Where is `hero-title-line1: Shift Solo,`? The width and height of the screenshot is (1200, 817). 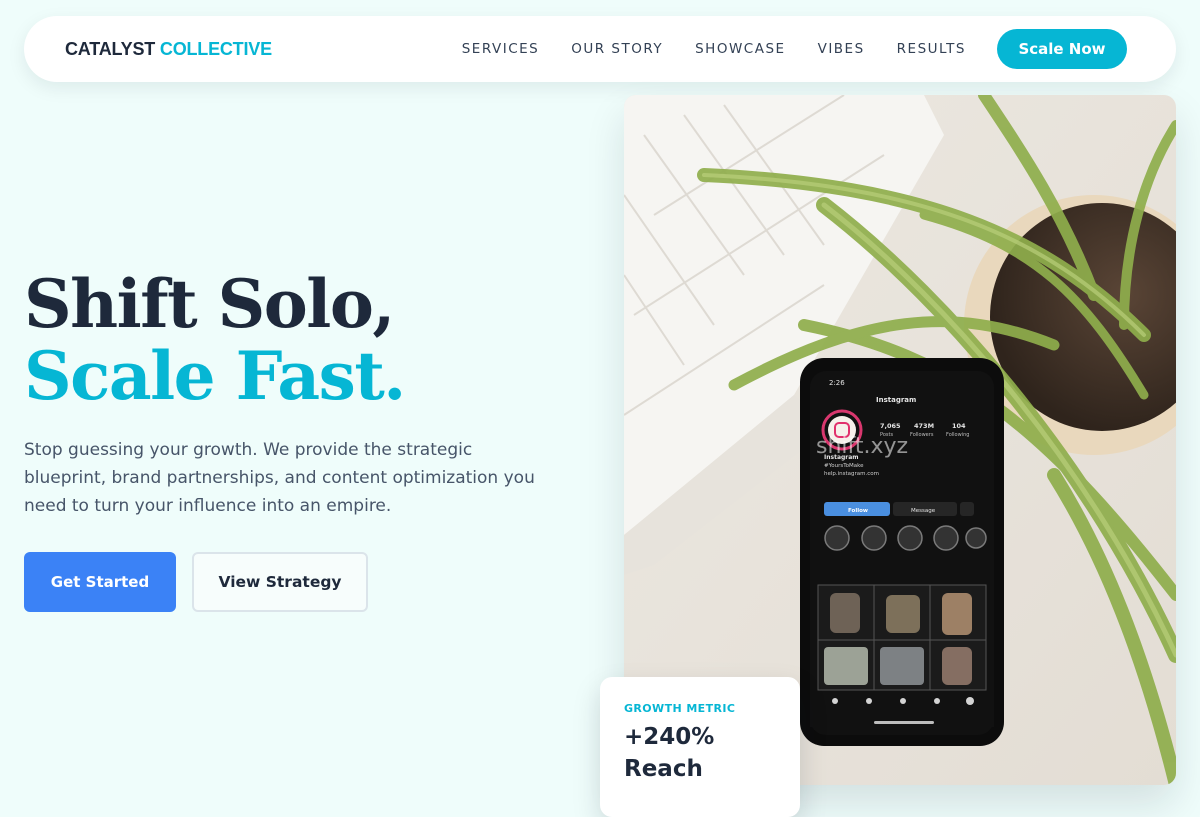
hero-title-line1: Shift Solo, is located at coordinates (209, 304).